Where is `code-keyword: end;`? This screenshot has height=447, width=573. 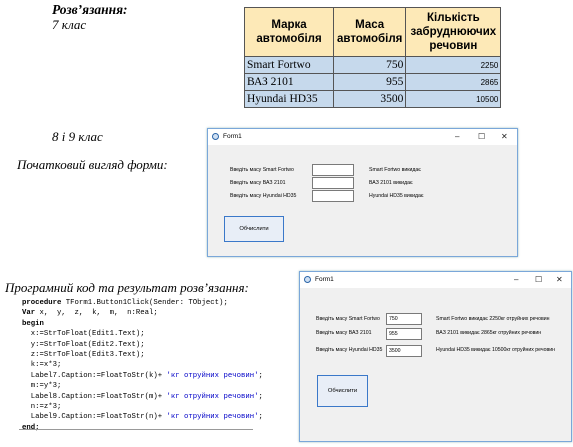
code-keyword: end; is located at coordinates (31, 427).